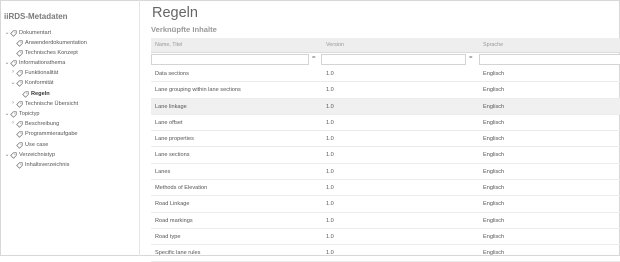 The width and height of the screenshot is (620, 262). What do you see at coordinates (168, 236) in the screenshot?
I see `cell-name: Road type` at bounding box center [168, 236].